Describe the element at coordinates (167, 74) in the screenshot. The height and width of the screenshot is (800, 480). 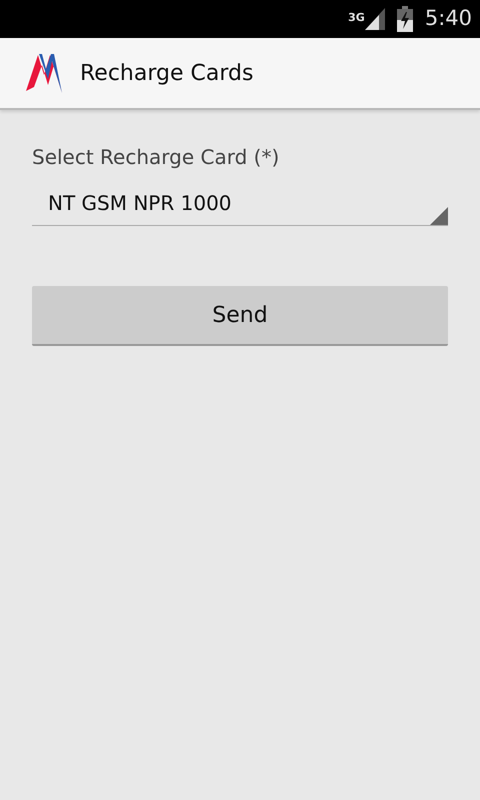
I see `screen-title: Recharge Cards` at that location.